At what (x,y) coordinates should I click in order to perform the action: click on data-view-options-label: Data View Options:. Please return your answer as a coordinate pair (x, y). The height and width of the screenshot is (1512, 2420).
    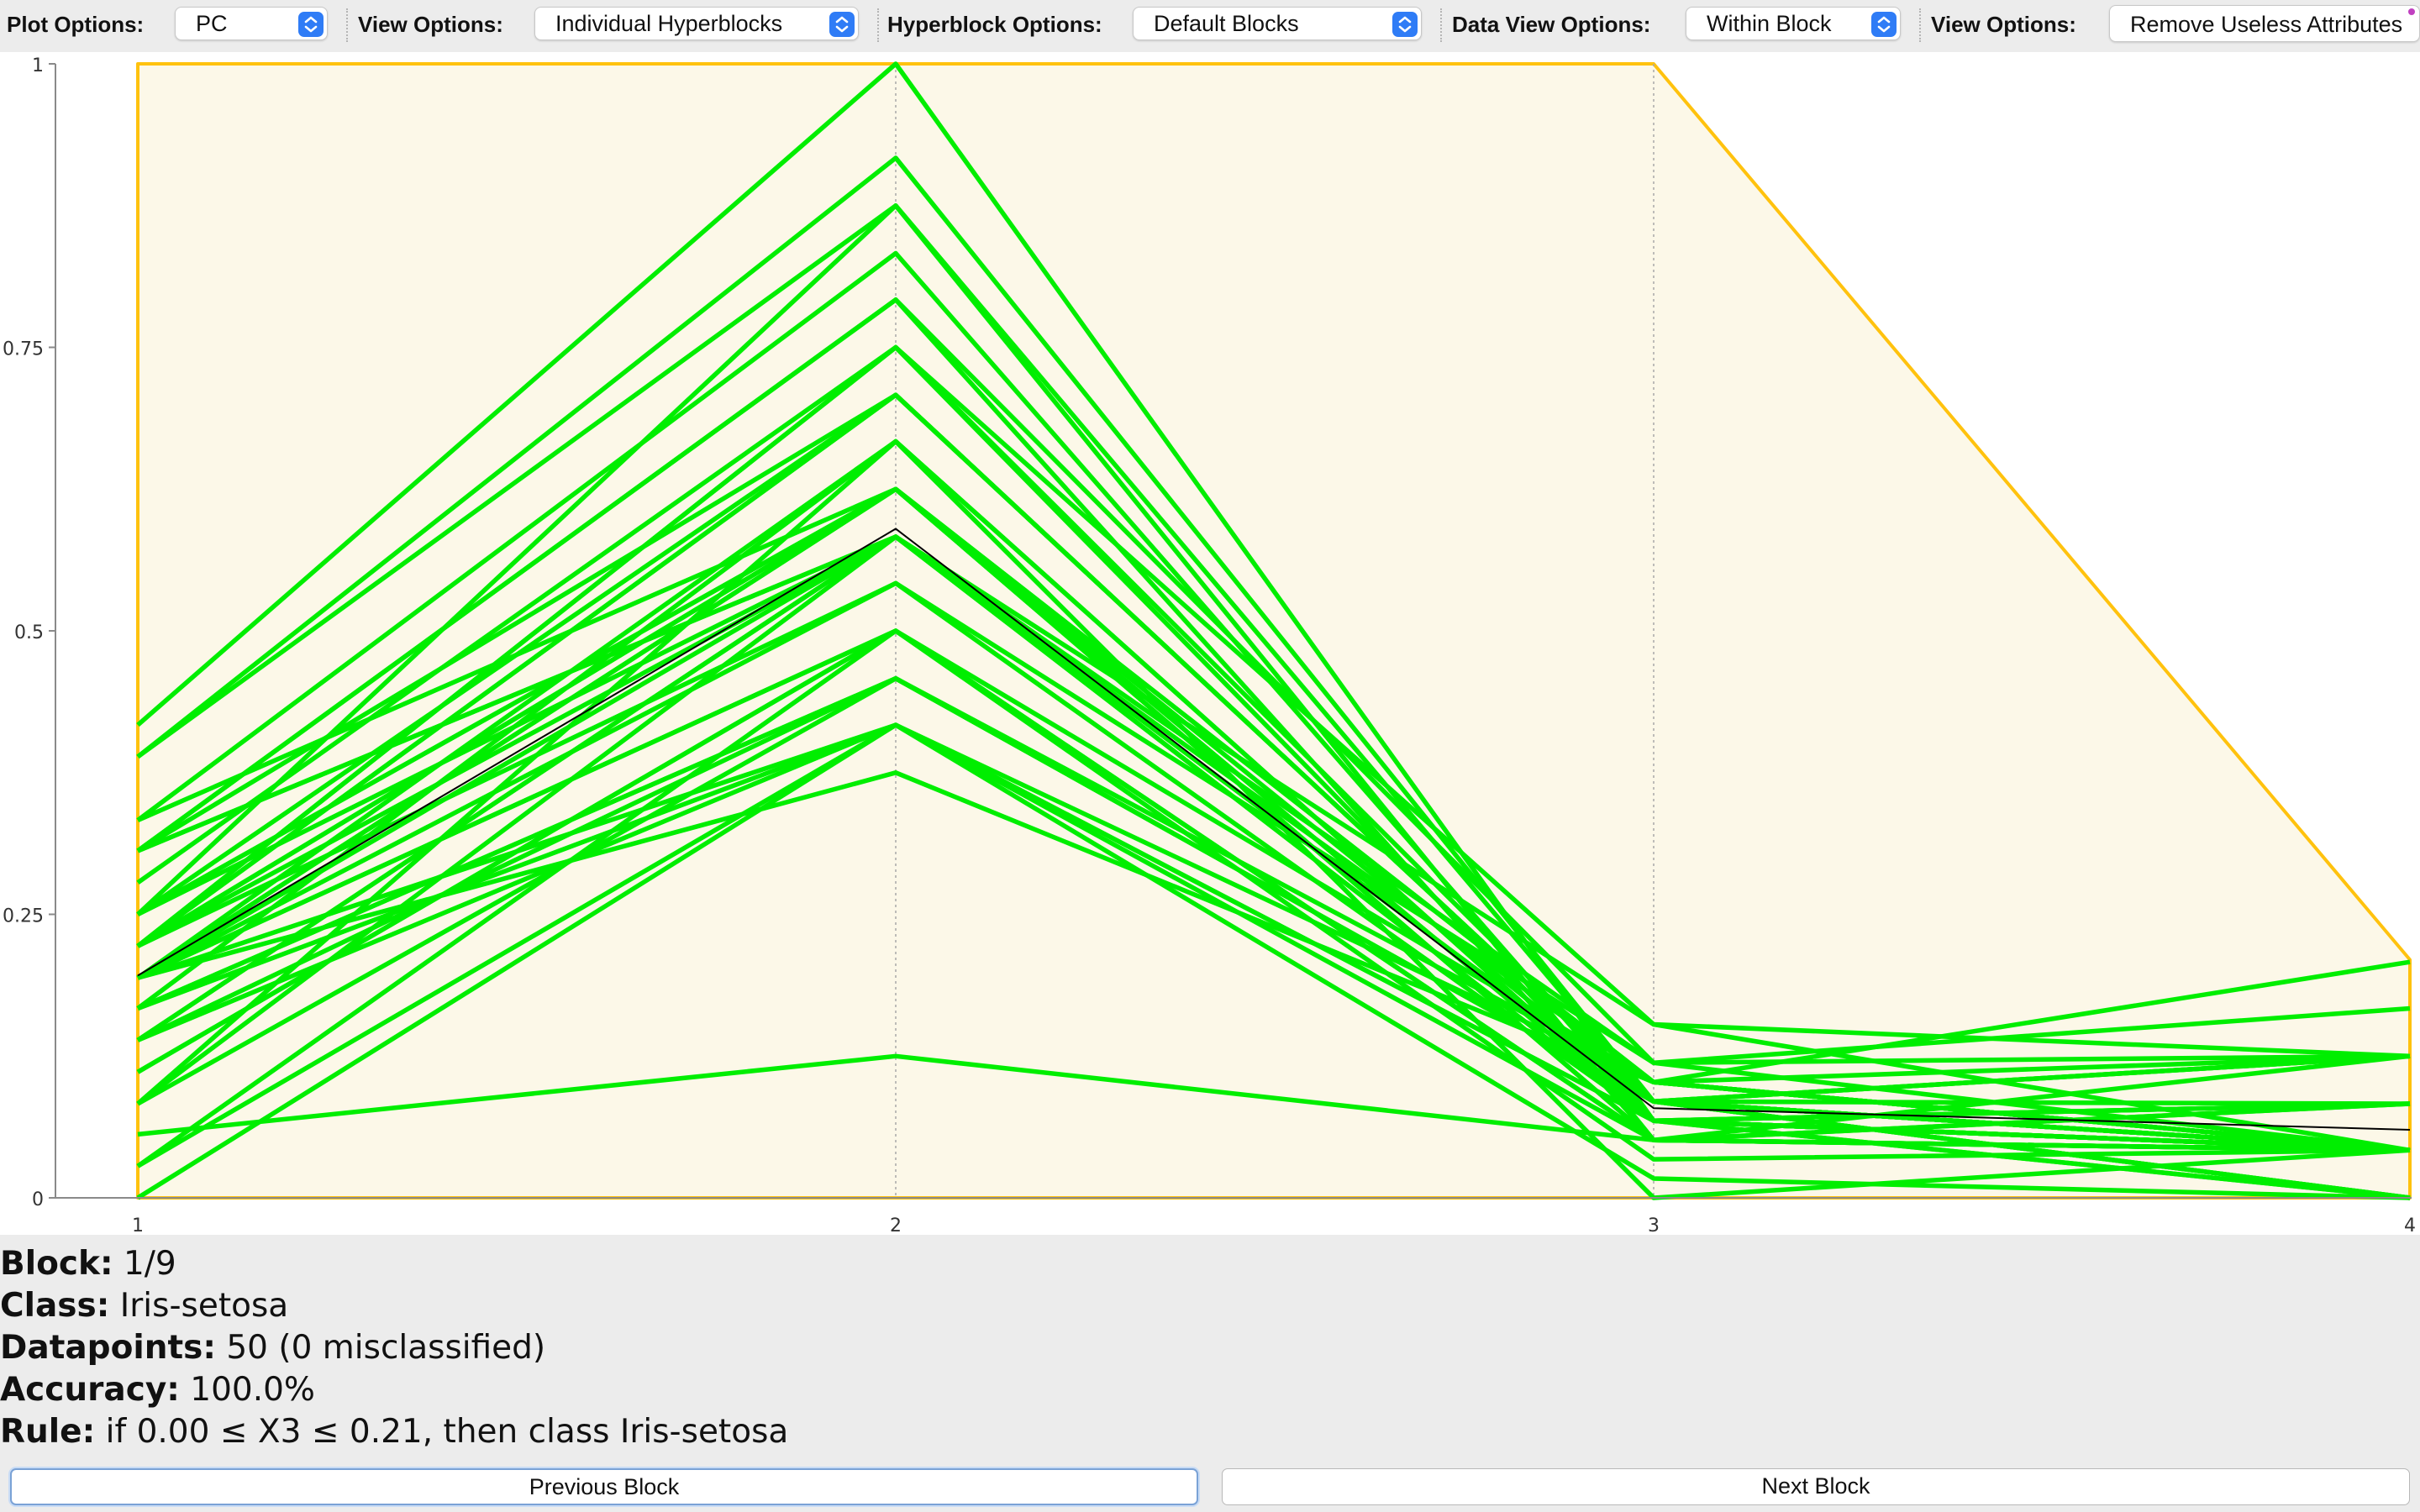
    Looking at the image, I should click on (1552, 24).